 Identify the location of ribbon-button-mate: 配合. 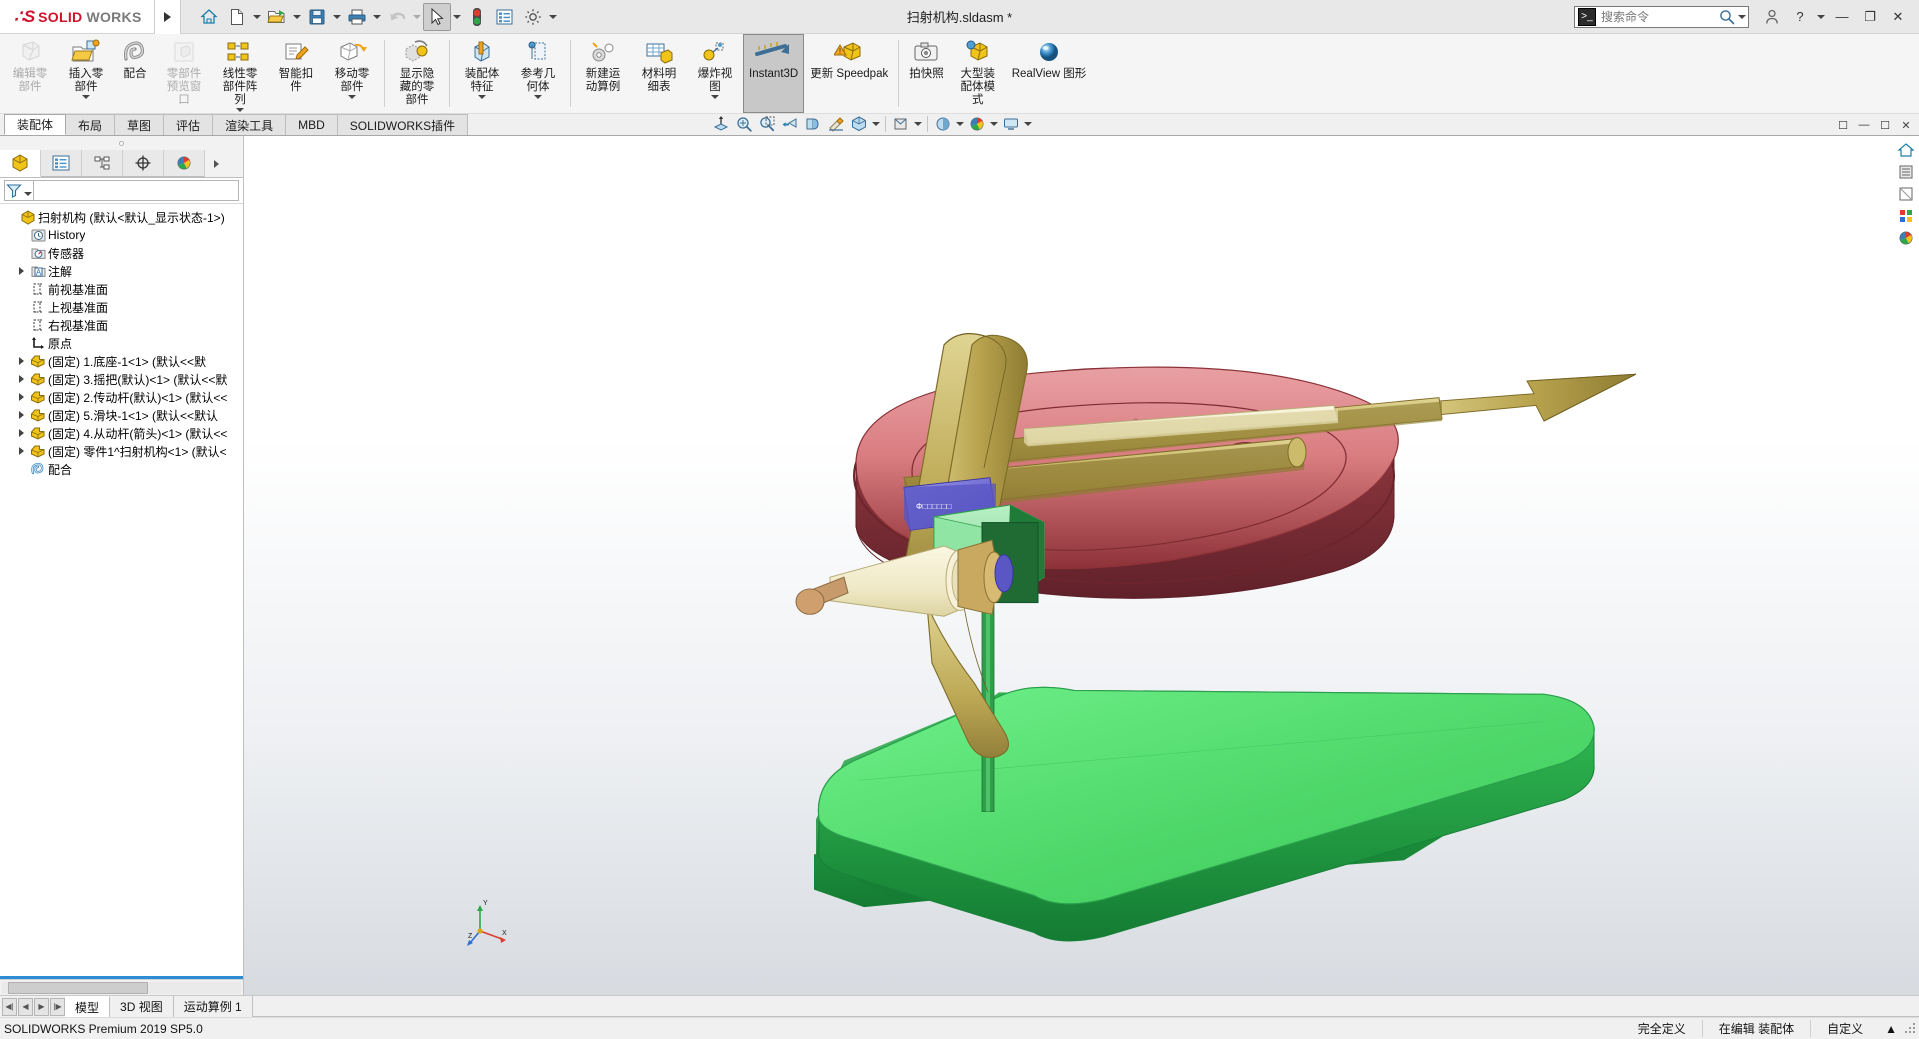
(135, 73).